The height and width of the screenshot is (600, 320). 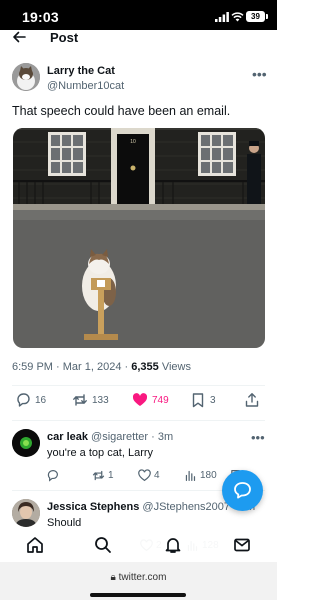 I want to click on reply-view-count: 180, so click(x=208, y=475).